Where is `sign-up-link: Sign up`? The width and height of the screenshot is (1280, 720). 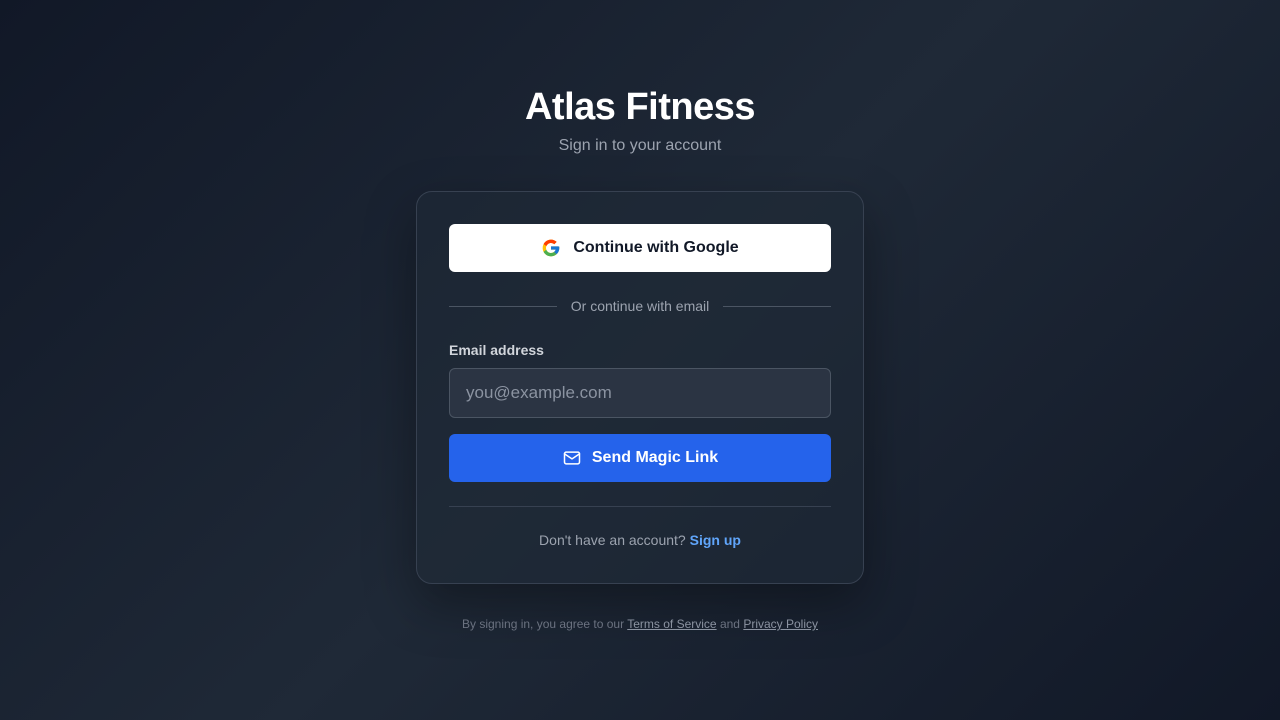
sign-up-link: Sign up is located at coordinates (715, 540).